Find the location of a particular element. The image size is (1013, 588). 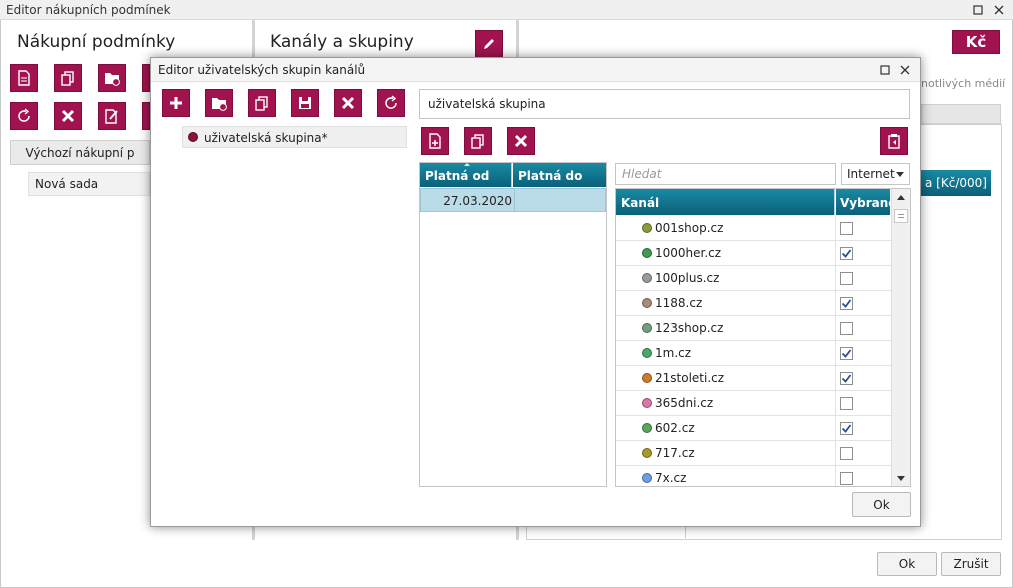

dialog-ok-button: Ok is located at coordinates (881, 504).